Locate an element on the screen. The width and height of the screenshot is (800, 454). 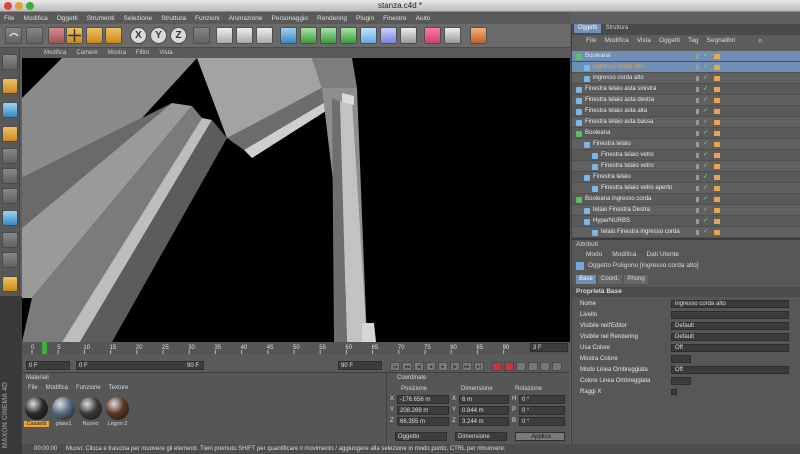
apply-button: Applica is located at coordinates (540, 436).